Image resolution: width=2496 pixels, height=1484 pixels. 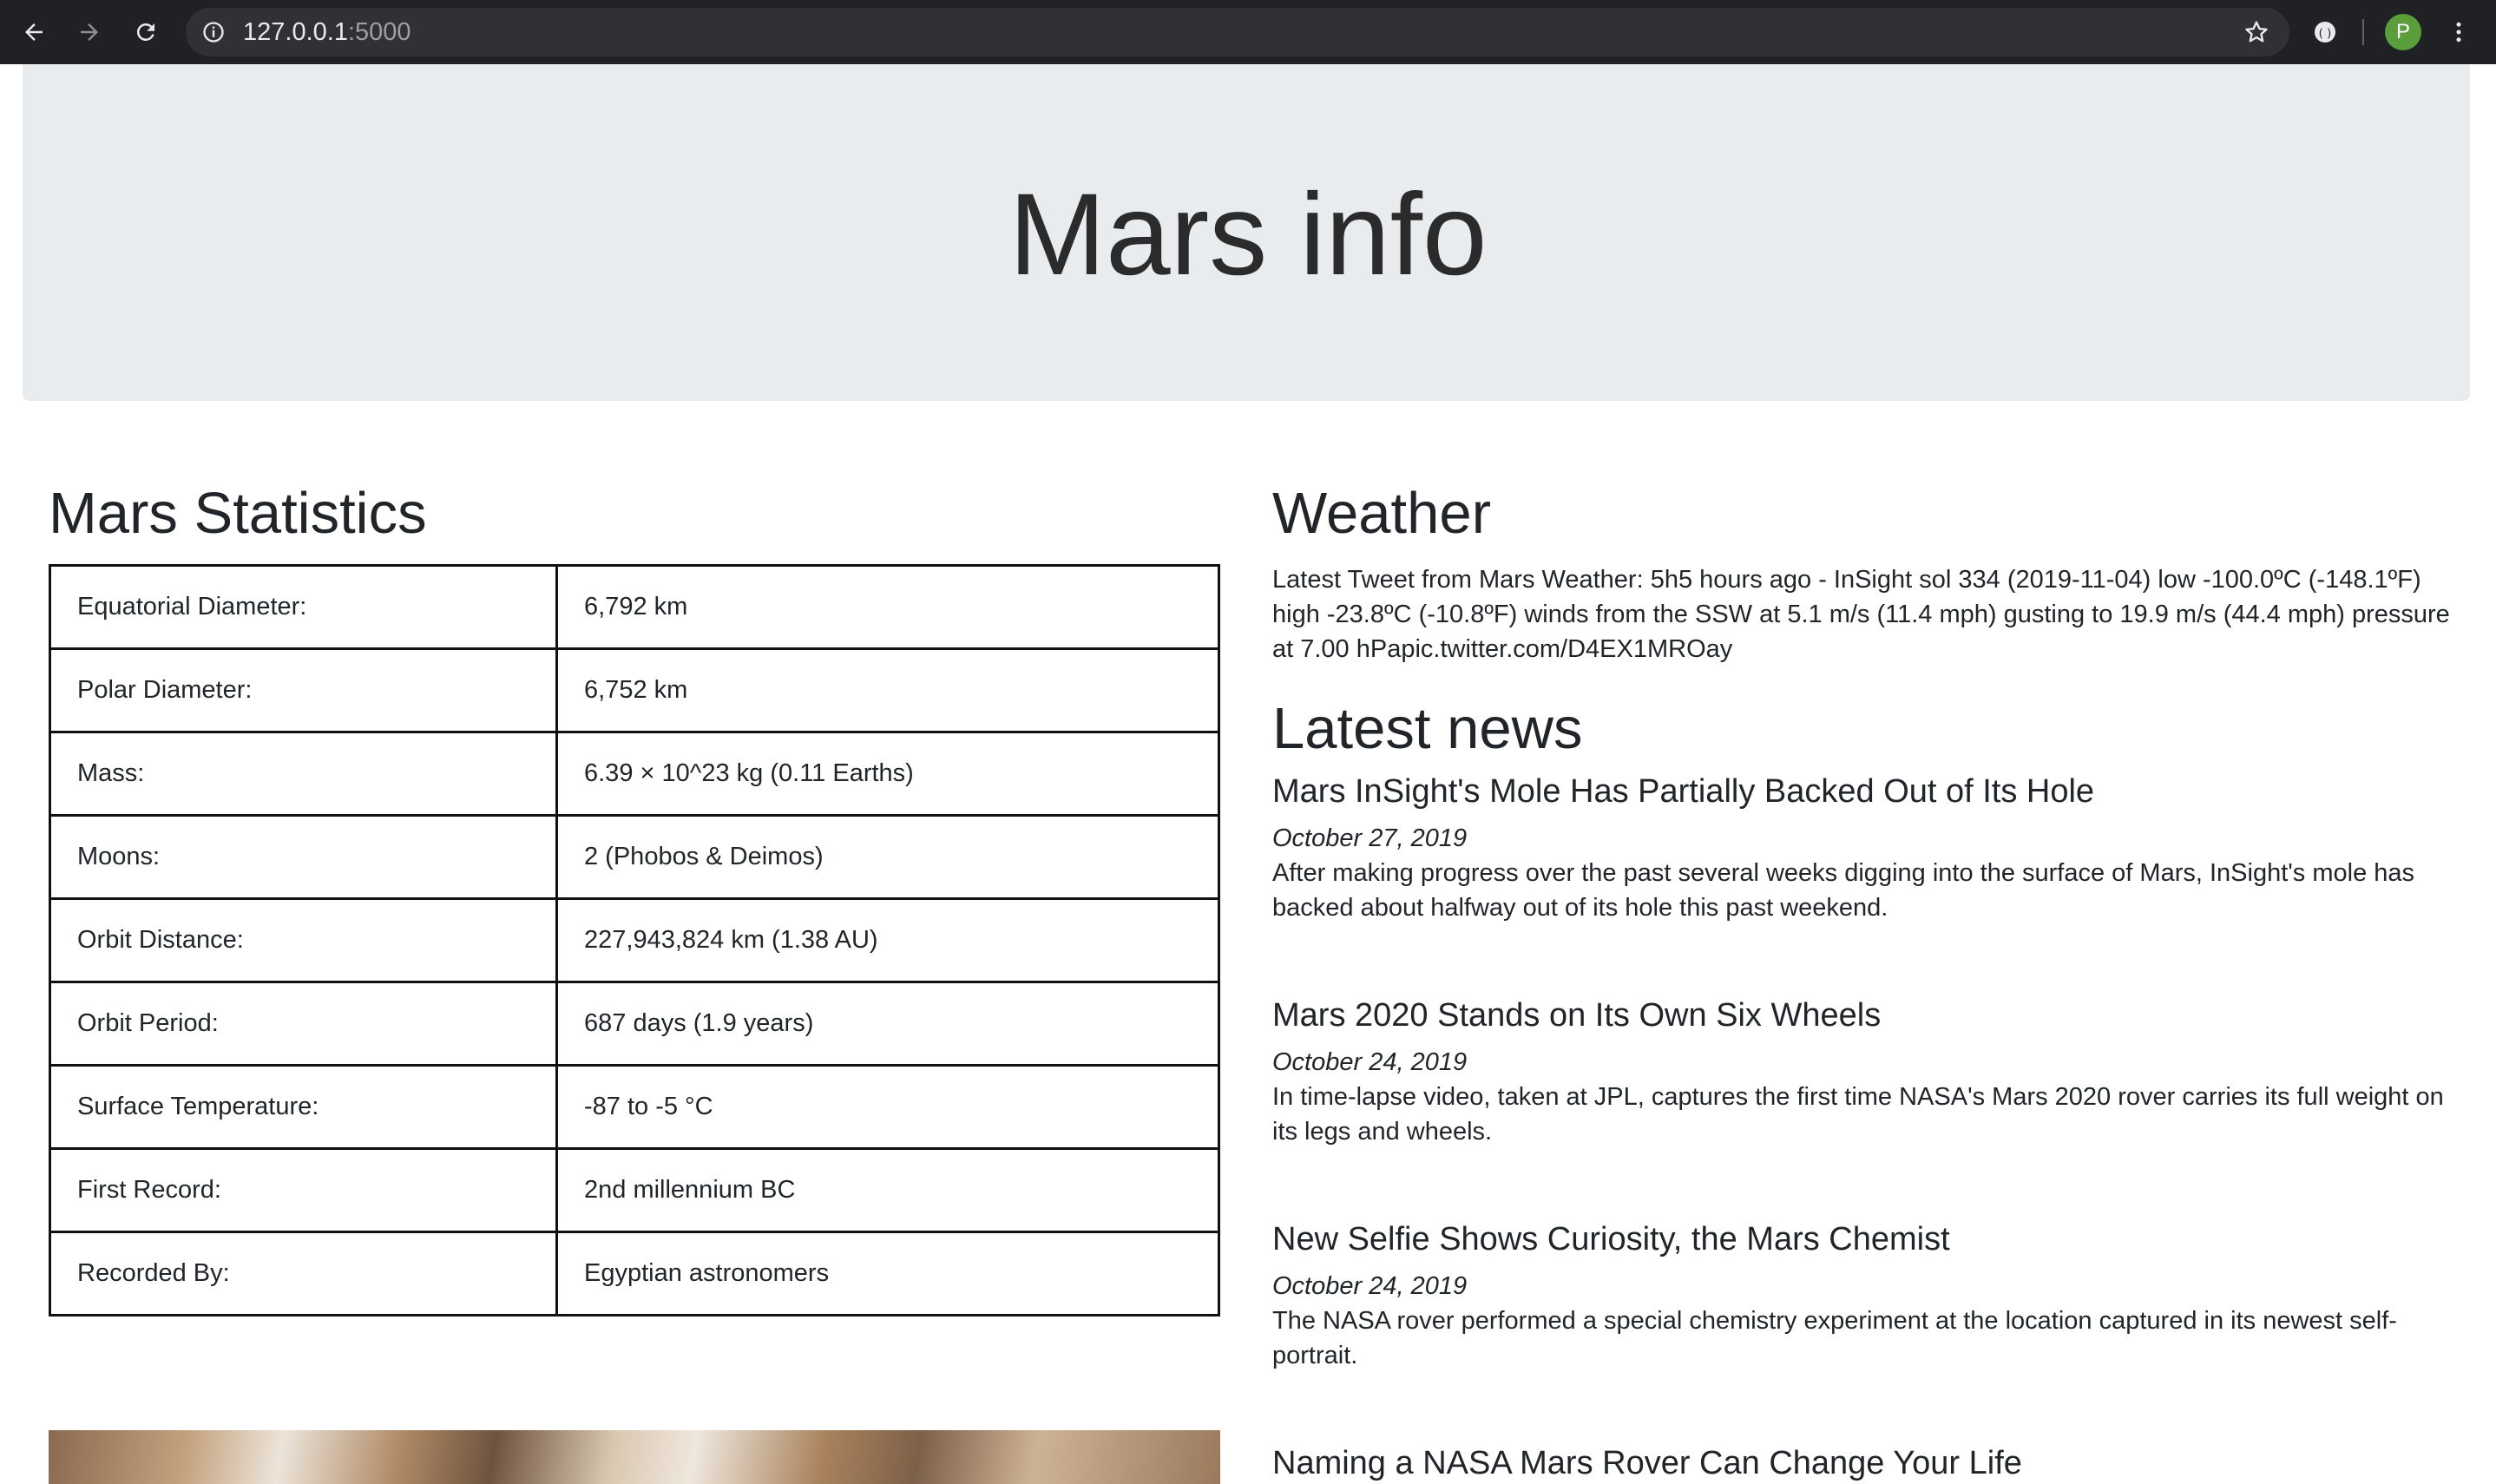 What do you see at coordinates (1237, 32) in the screenshot?
I see `address-bar: 127.0.0.1:5000` at bounding box center [1237, 32].